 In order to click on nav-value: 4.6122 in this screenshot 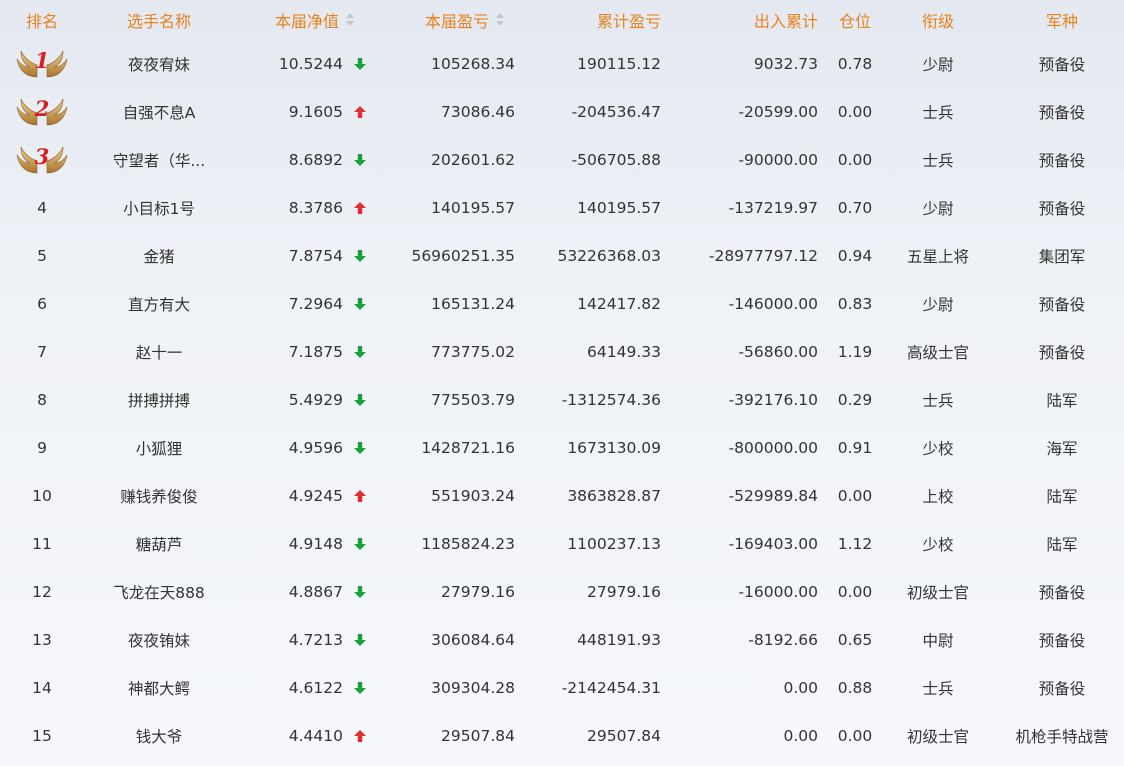, I will do `click(315, 688)`.